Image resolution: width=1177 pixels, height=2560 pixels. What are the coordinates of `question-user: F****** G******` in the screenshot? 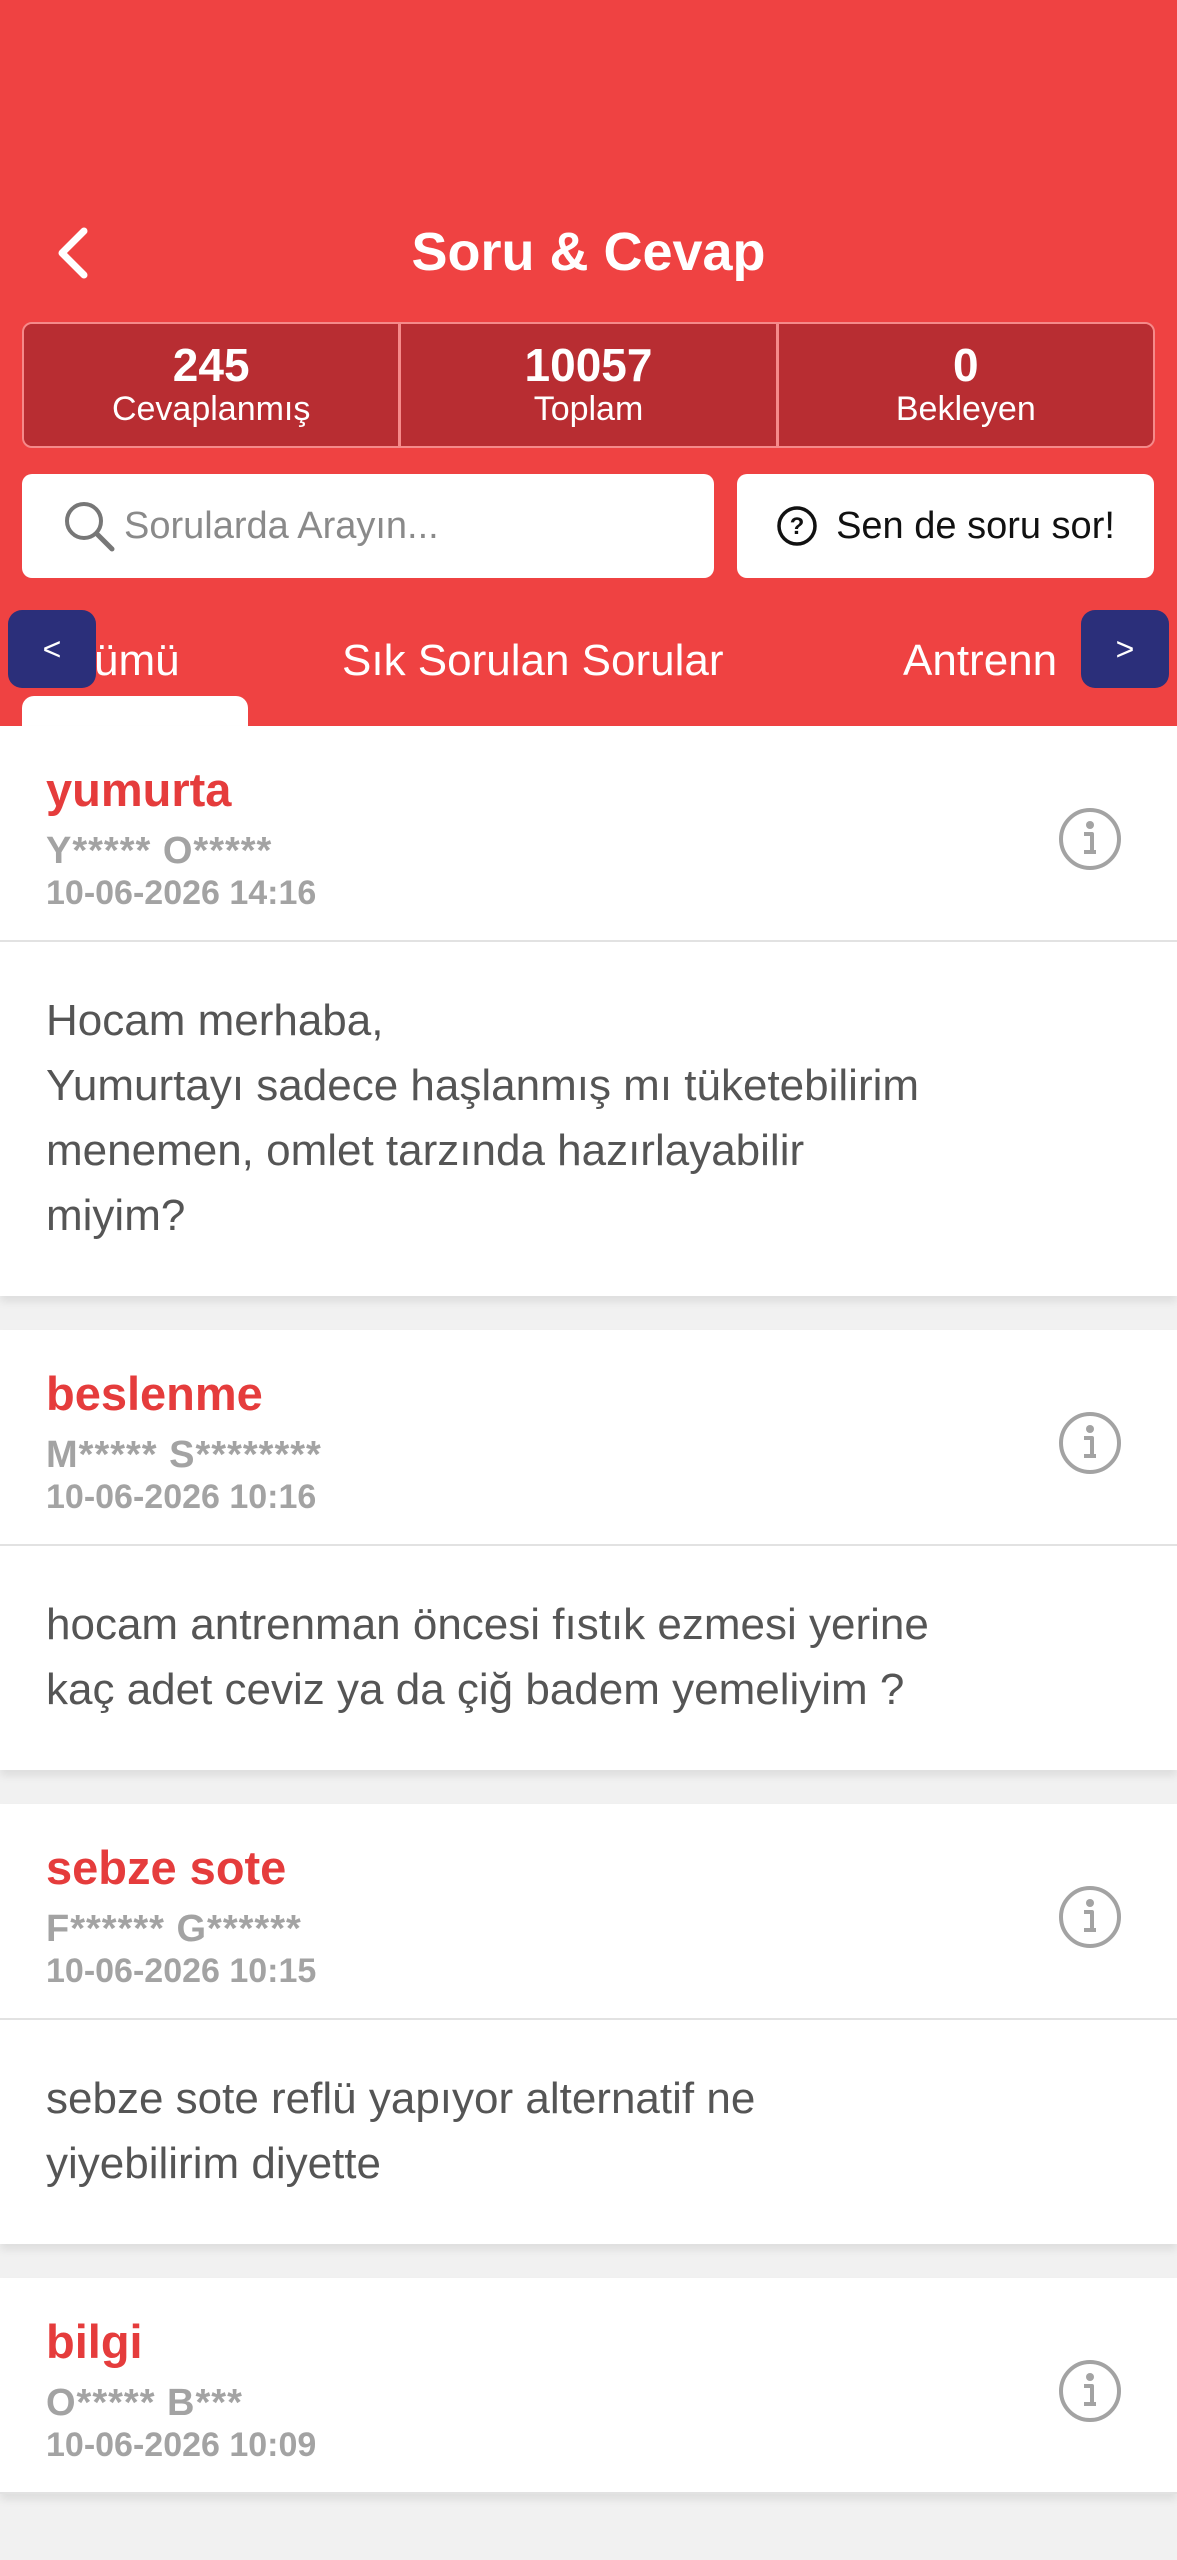 It's located at (174, 1929).